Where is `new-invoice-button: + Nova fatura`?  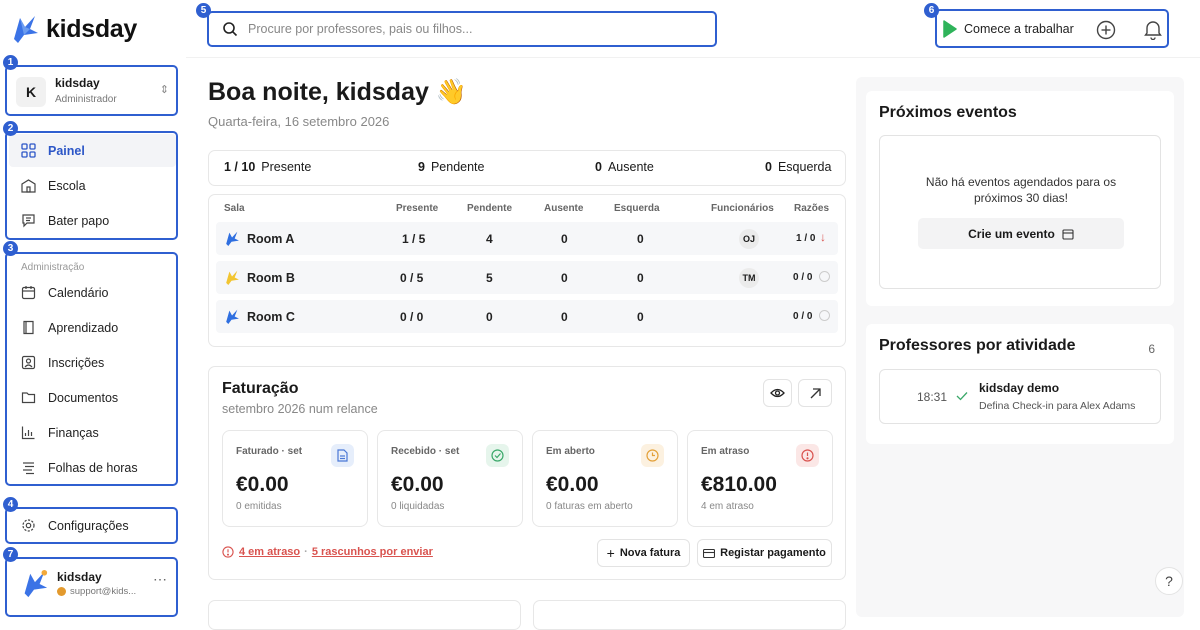 new-invoice-button: + Nova fatura is located at coordinates (643, 553).